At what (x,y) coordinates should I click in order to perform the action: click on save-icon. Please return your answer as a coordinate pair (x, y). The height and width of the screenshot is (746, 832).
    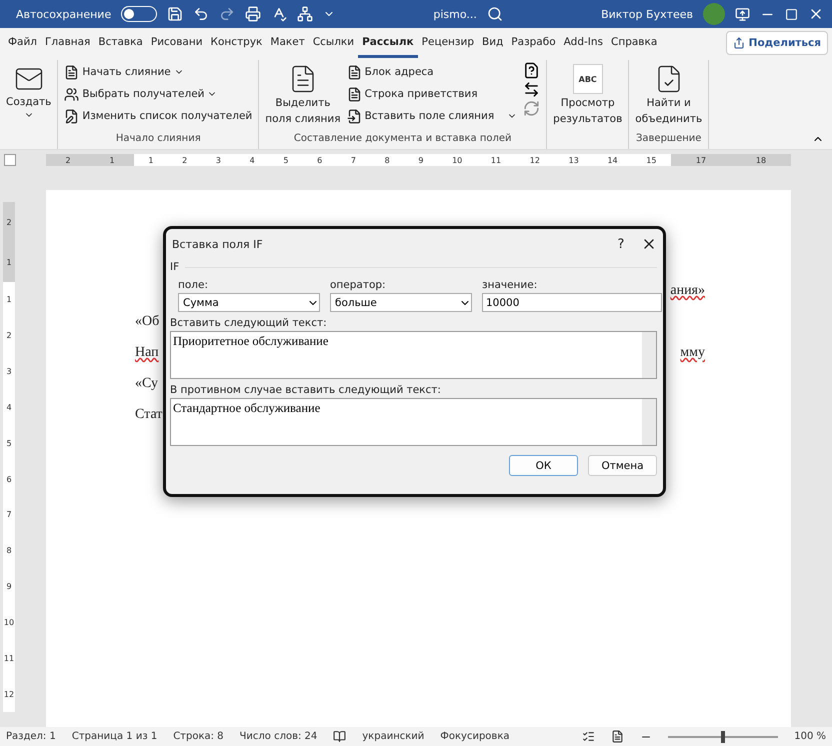
    Looking at the image, I should click on (175, 14).